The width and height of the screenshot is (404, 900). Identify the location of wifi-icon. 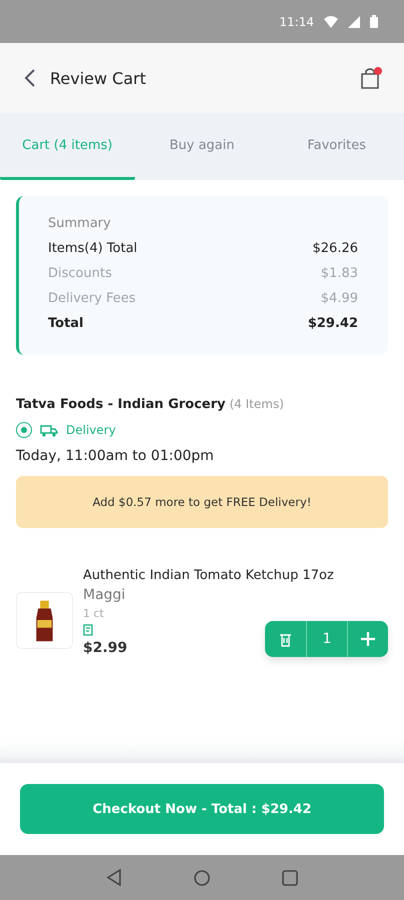
(331, 22).